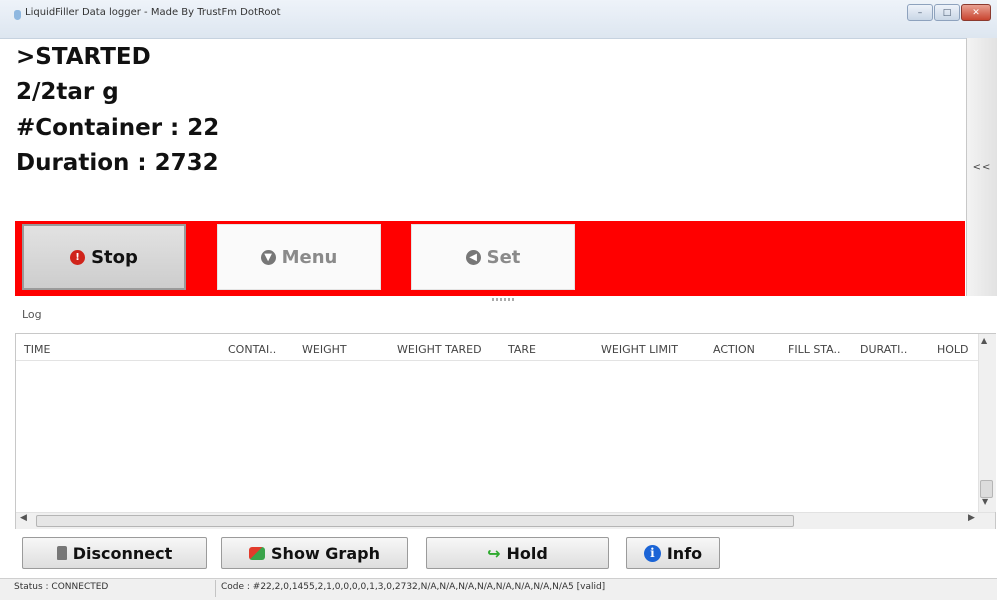 This screenshot has width=997, height=600. What do you see at coordinates (439, 349) in the screenshot?
I see `column-header-weight-tared: WEIGHT TARED` at bounding box center [439, 349].